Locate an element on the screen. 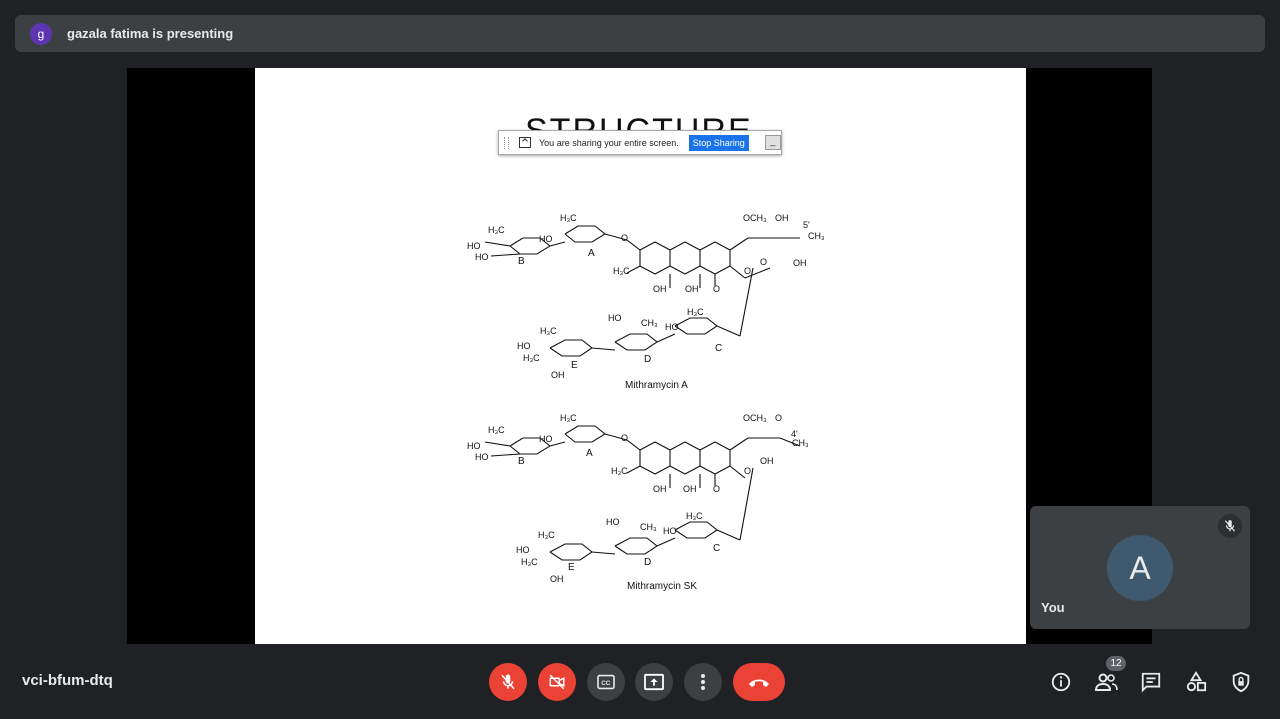 This screenshot has width=1280, height=719. self-view-tile: A You is located at coordinates (1140, 567).